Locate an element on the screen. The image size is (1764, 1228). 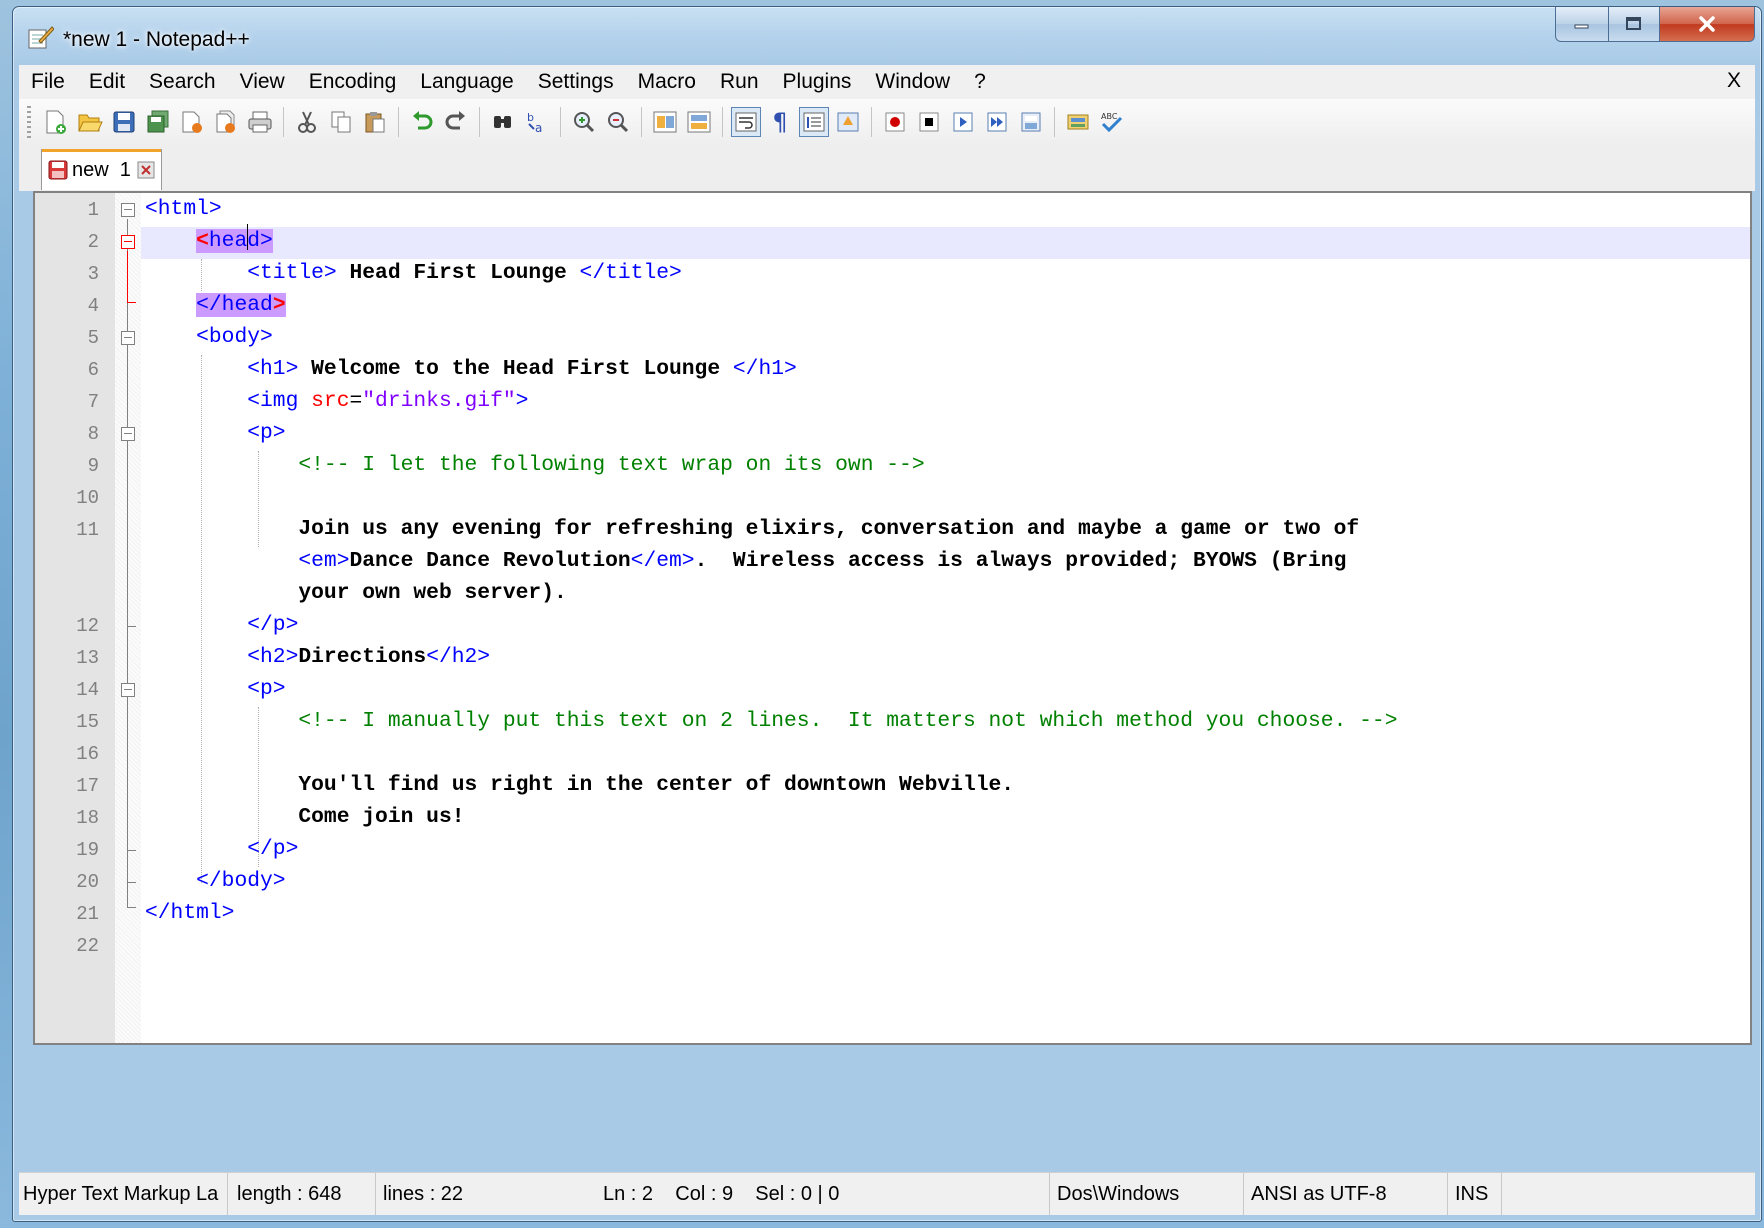
tab-close-icon is located at coordinates (146, 170).